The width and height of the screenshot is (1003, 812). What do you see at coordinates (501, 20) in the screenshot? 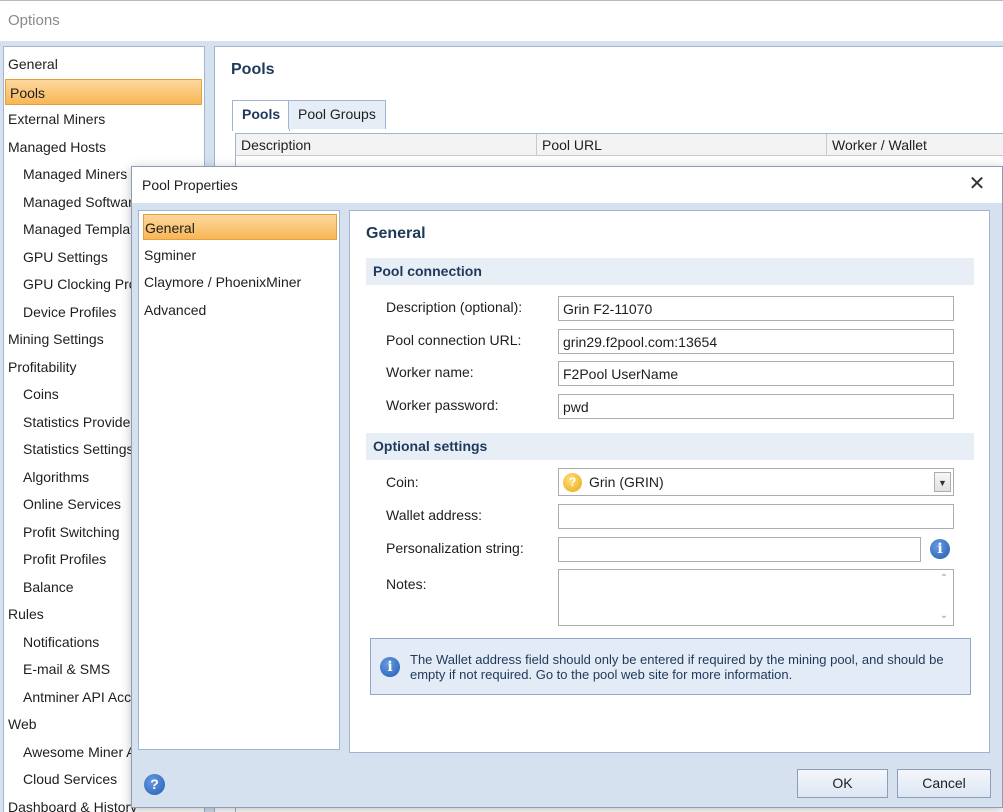
I see `options-titlebar: Options` at bounding box center [501, 20].